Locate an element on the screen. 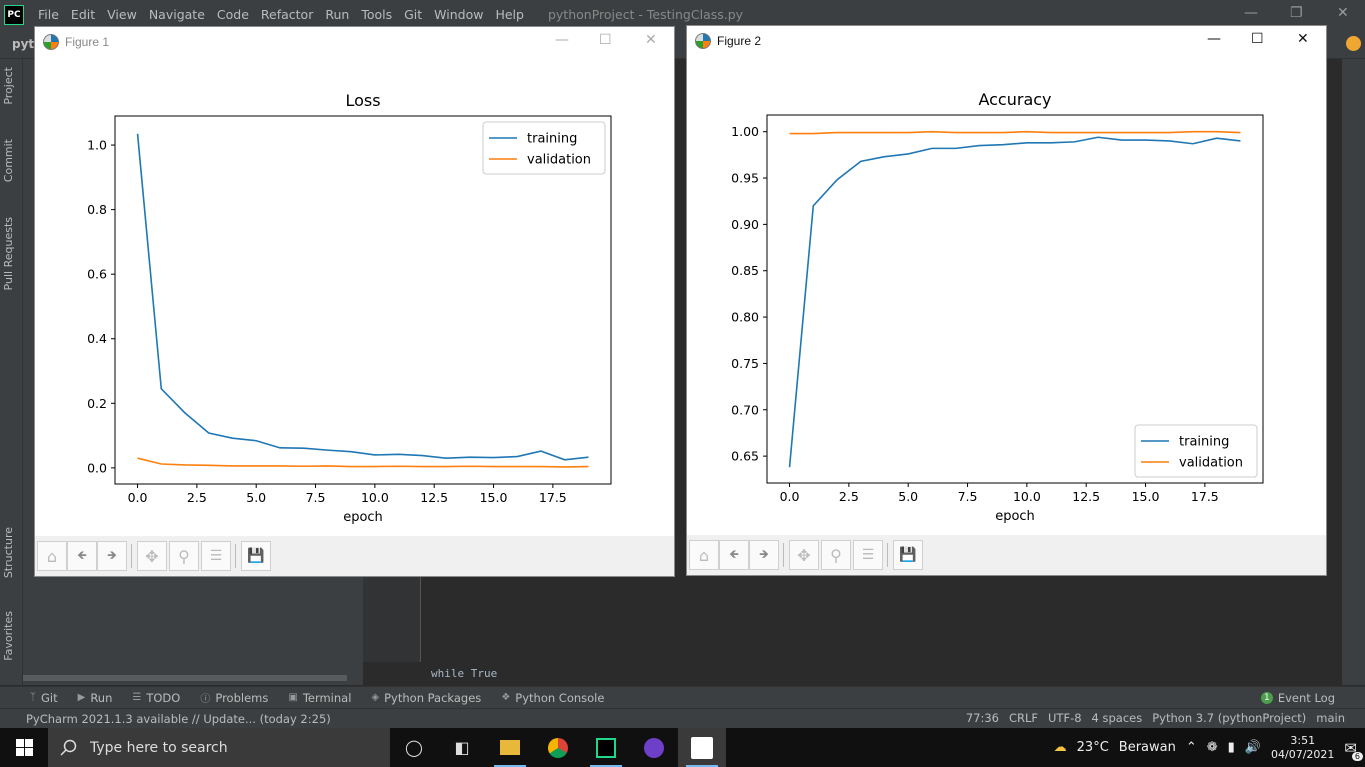 This screenshot has width=1365, height=767. figure-2-titlebar: Figure 2 — ☐ ✕ is located at coordinates (1006, 41).